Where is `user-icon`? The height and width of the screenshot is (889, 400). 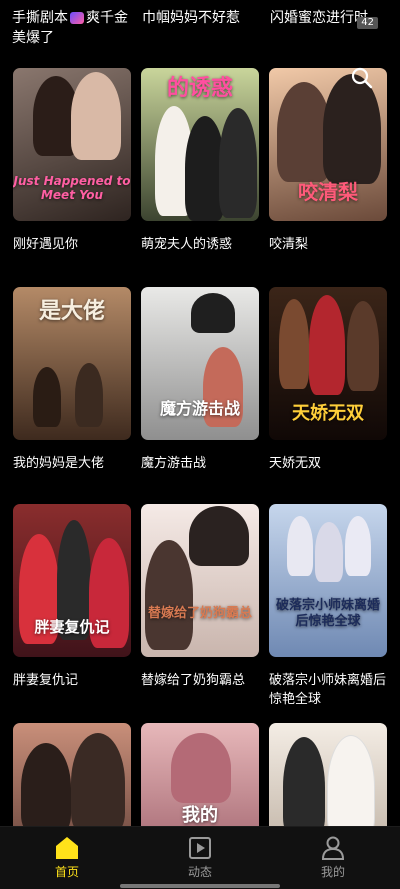 user-icon is located at coordinates (333, 848).